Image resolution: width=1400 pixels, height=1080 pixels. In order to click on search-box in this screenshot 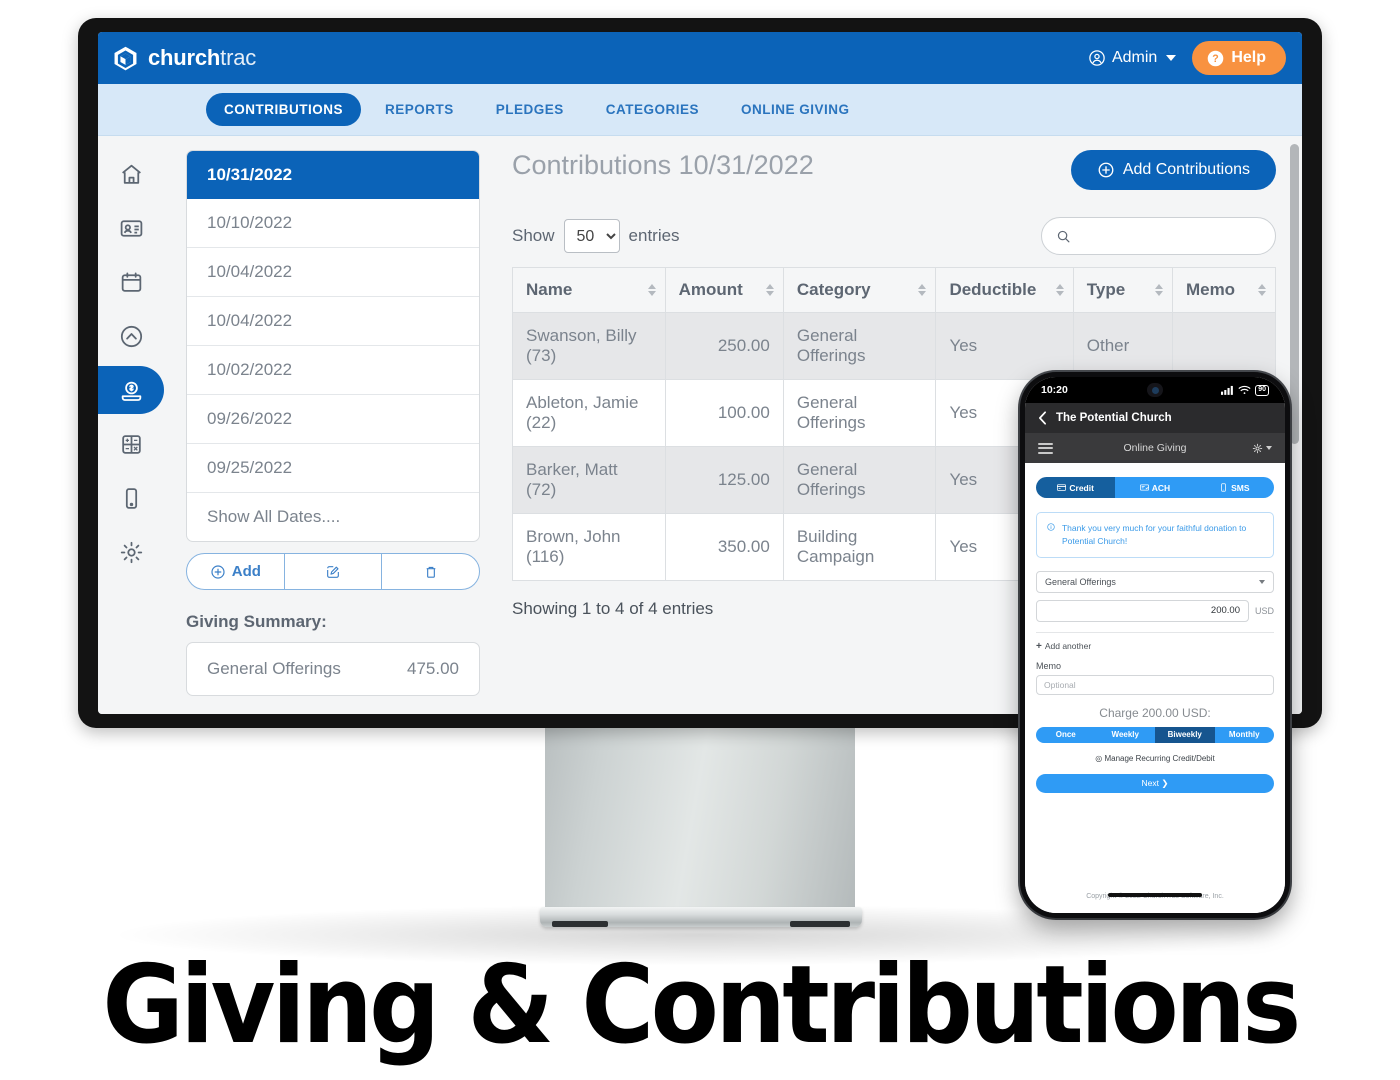, I will do `click(1158, 236)`.